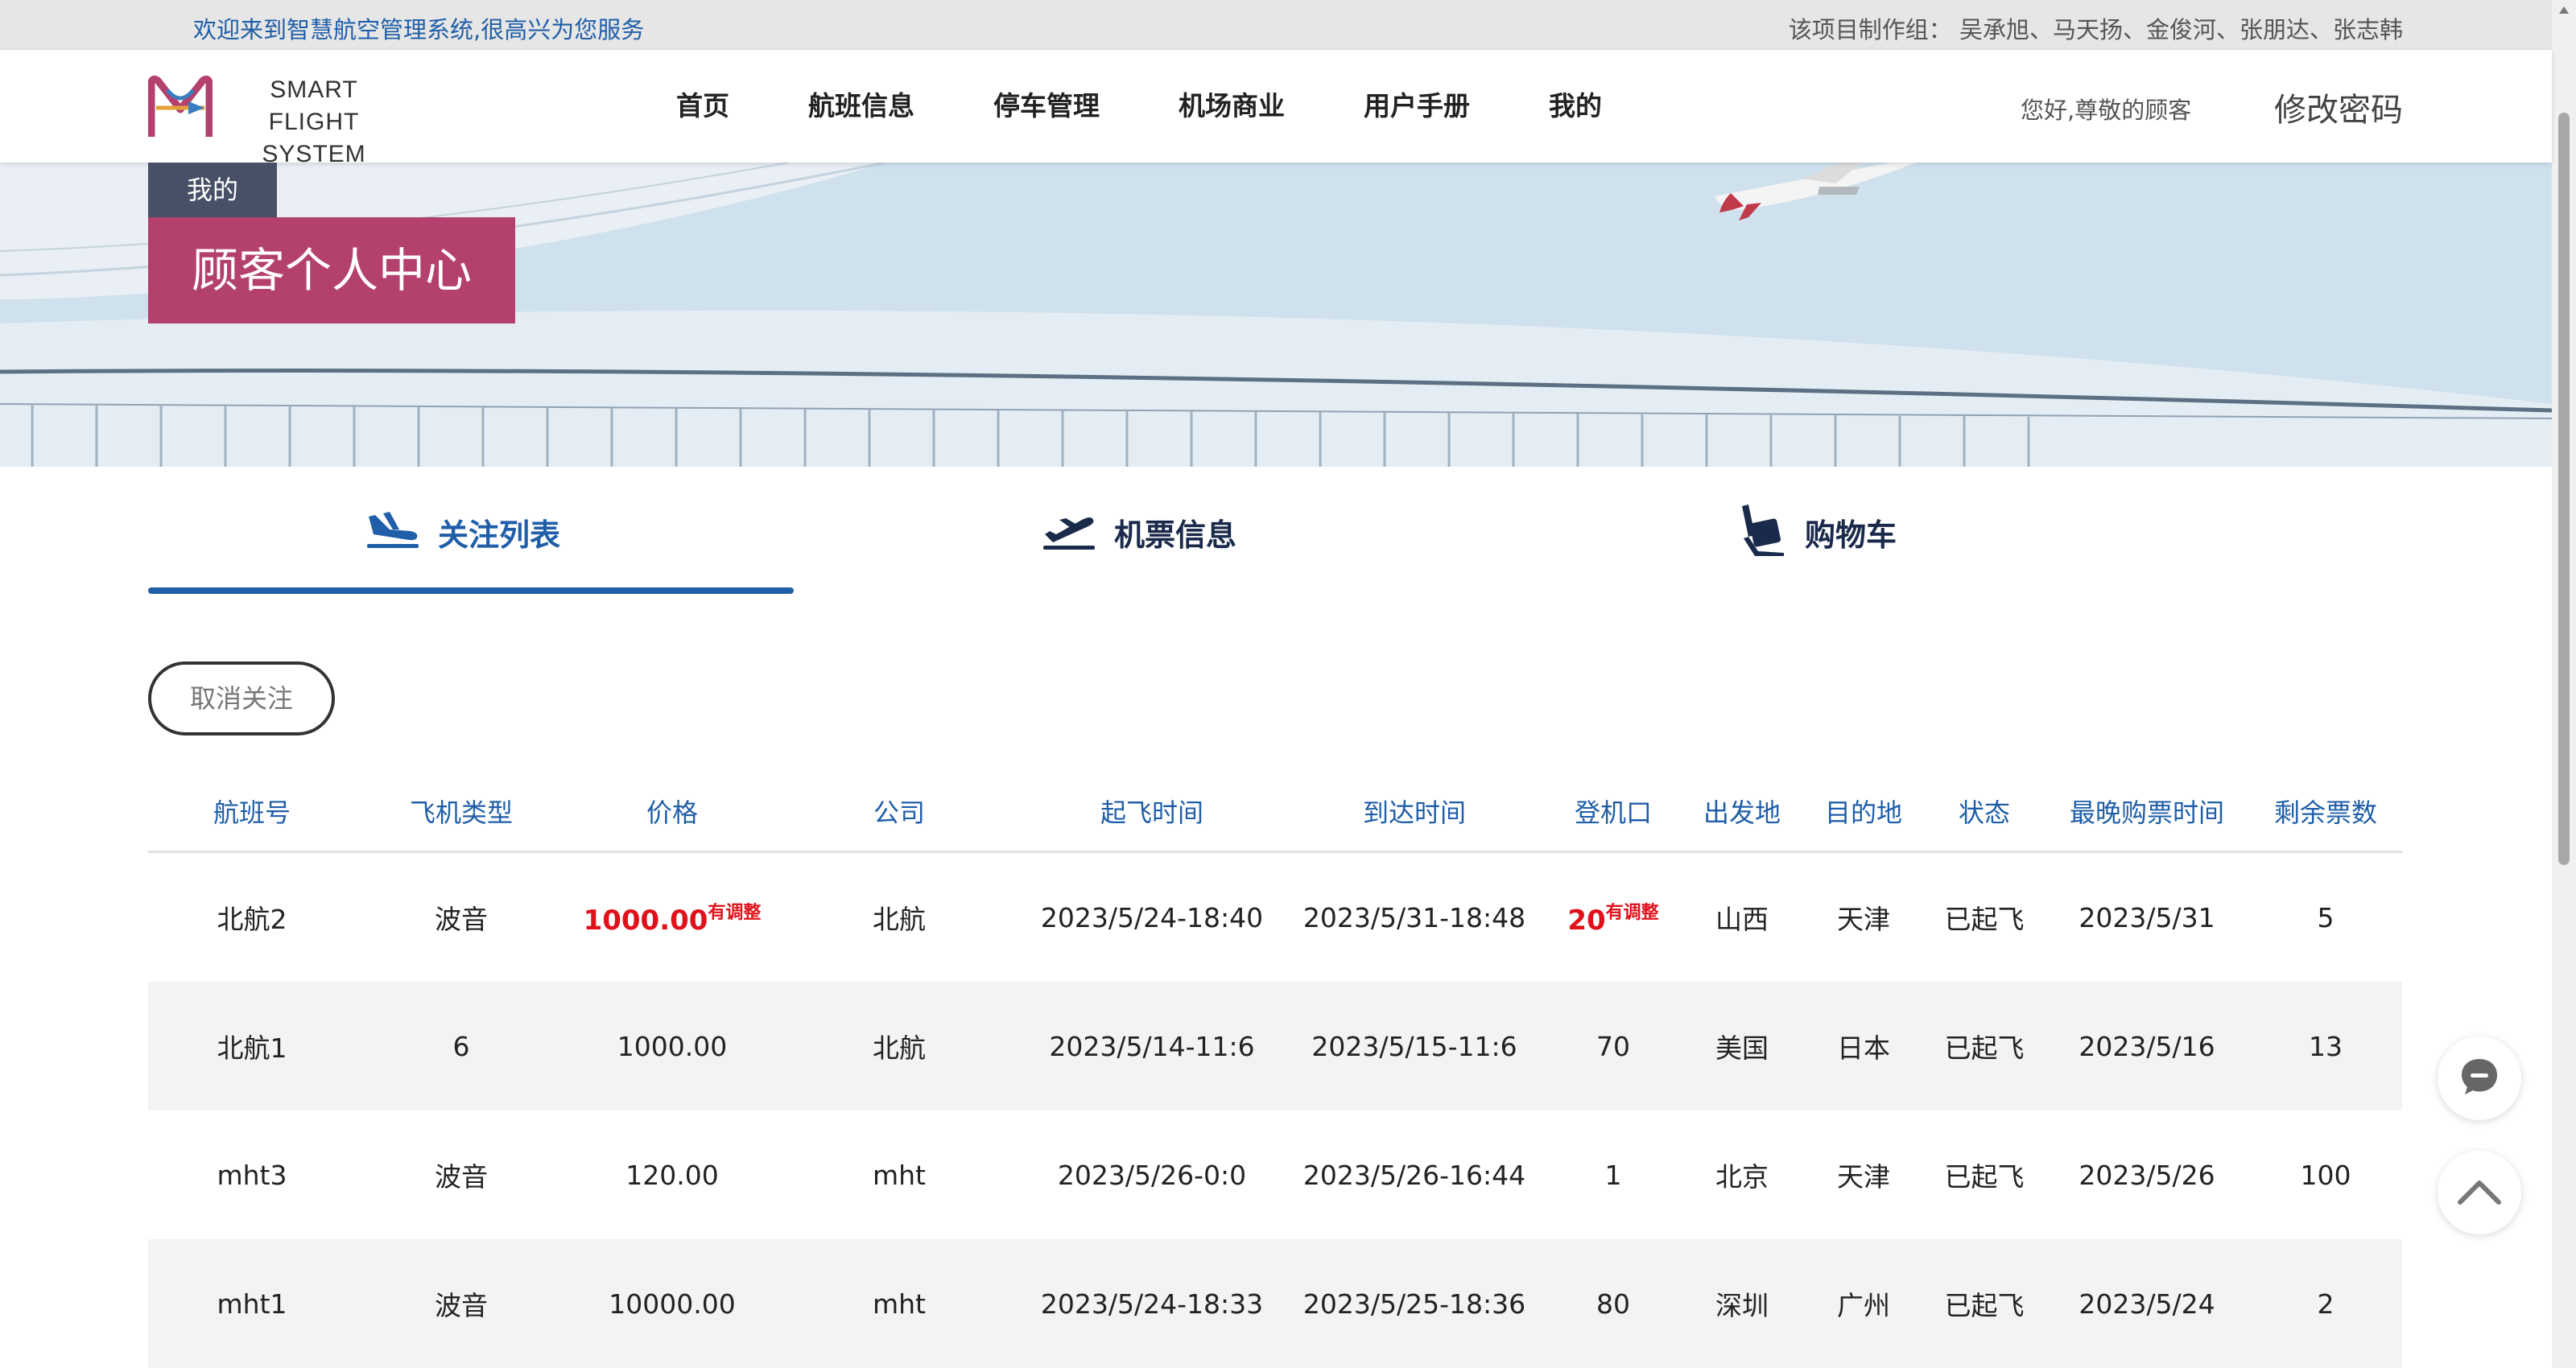  I want to click on chevron-up-icon, so click(2479, 1192).